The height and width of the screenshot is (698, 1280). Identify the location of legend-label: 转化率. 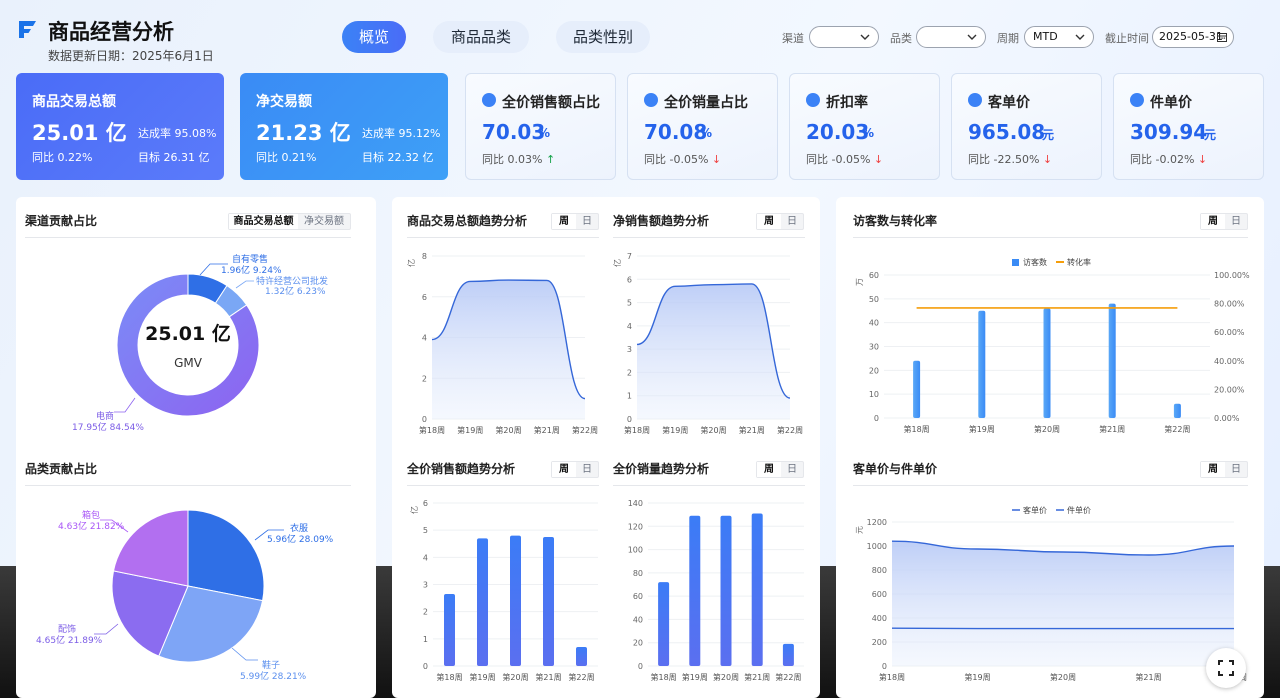
(1079, 262).